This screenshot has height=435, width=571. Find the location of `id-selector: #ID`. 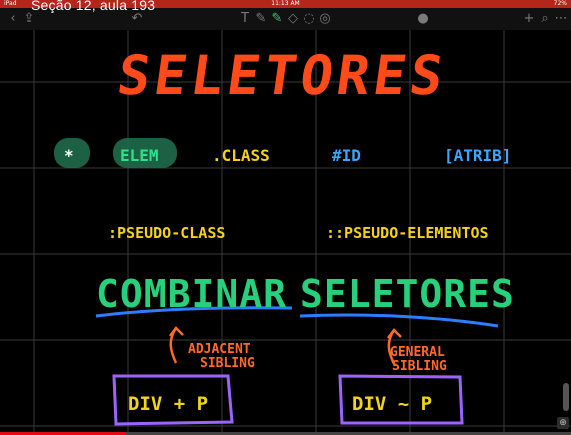

id-selector: #ID is located at coordinates (346, 155).